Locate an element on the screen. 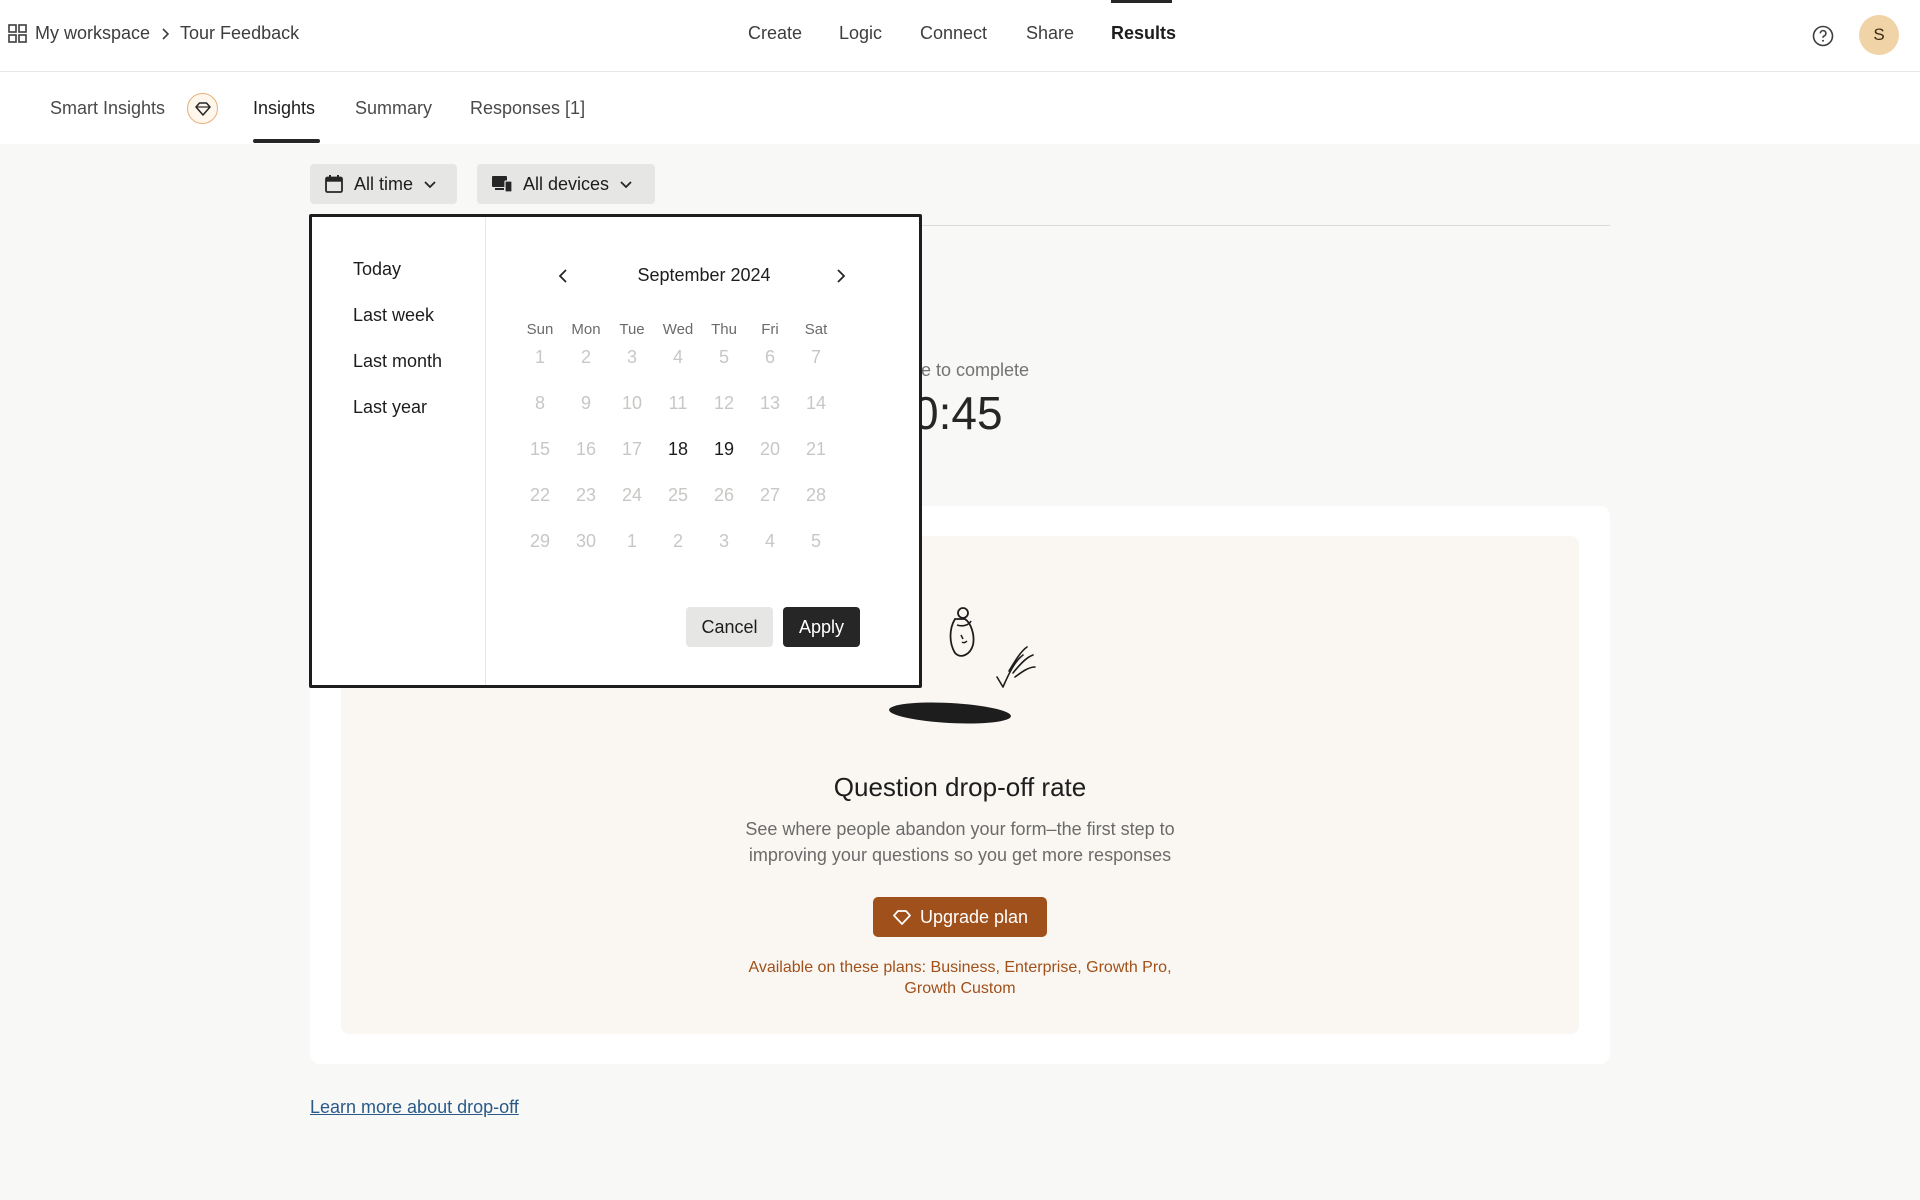  time-to-complete-value: 0:45 is located at coordinates (958, 413).